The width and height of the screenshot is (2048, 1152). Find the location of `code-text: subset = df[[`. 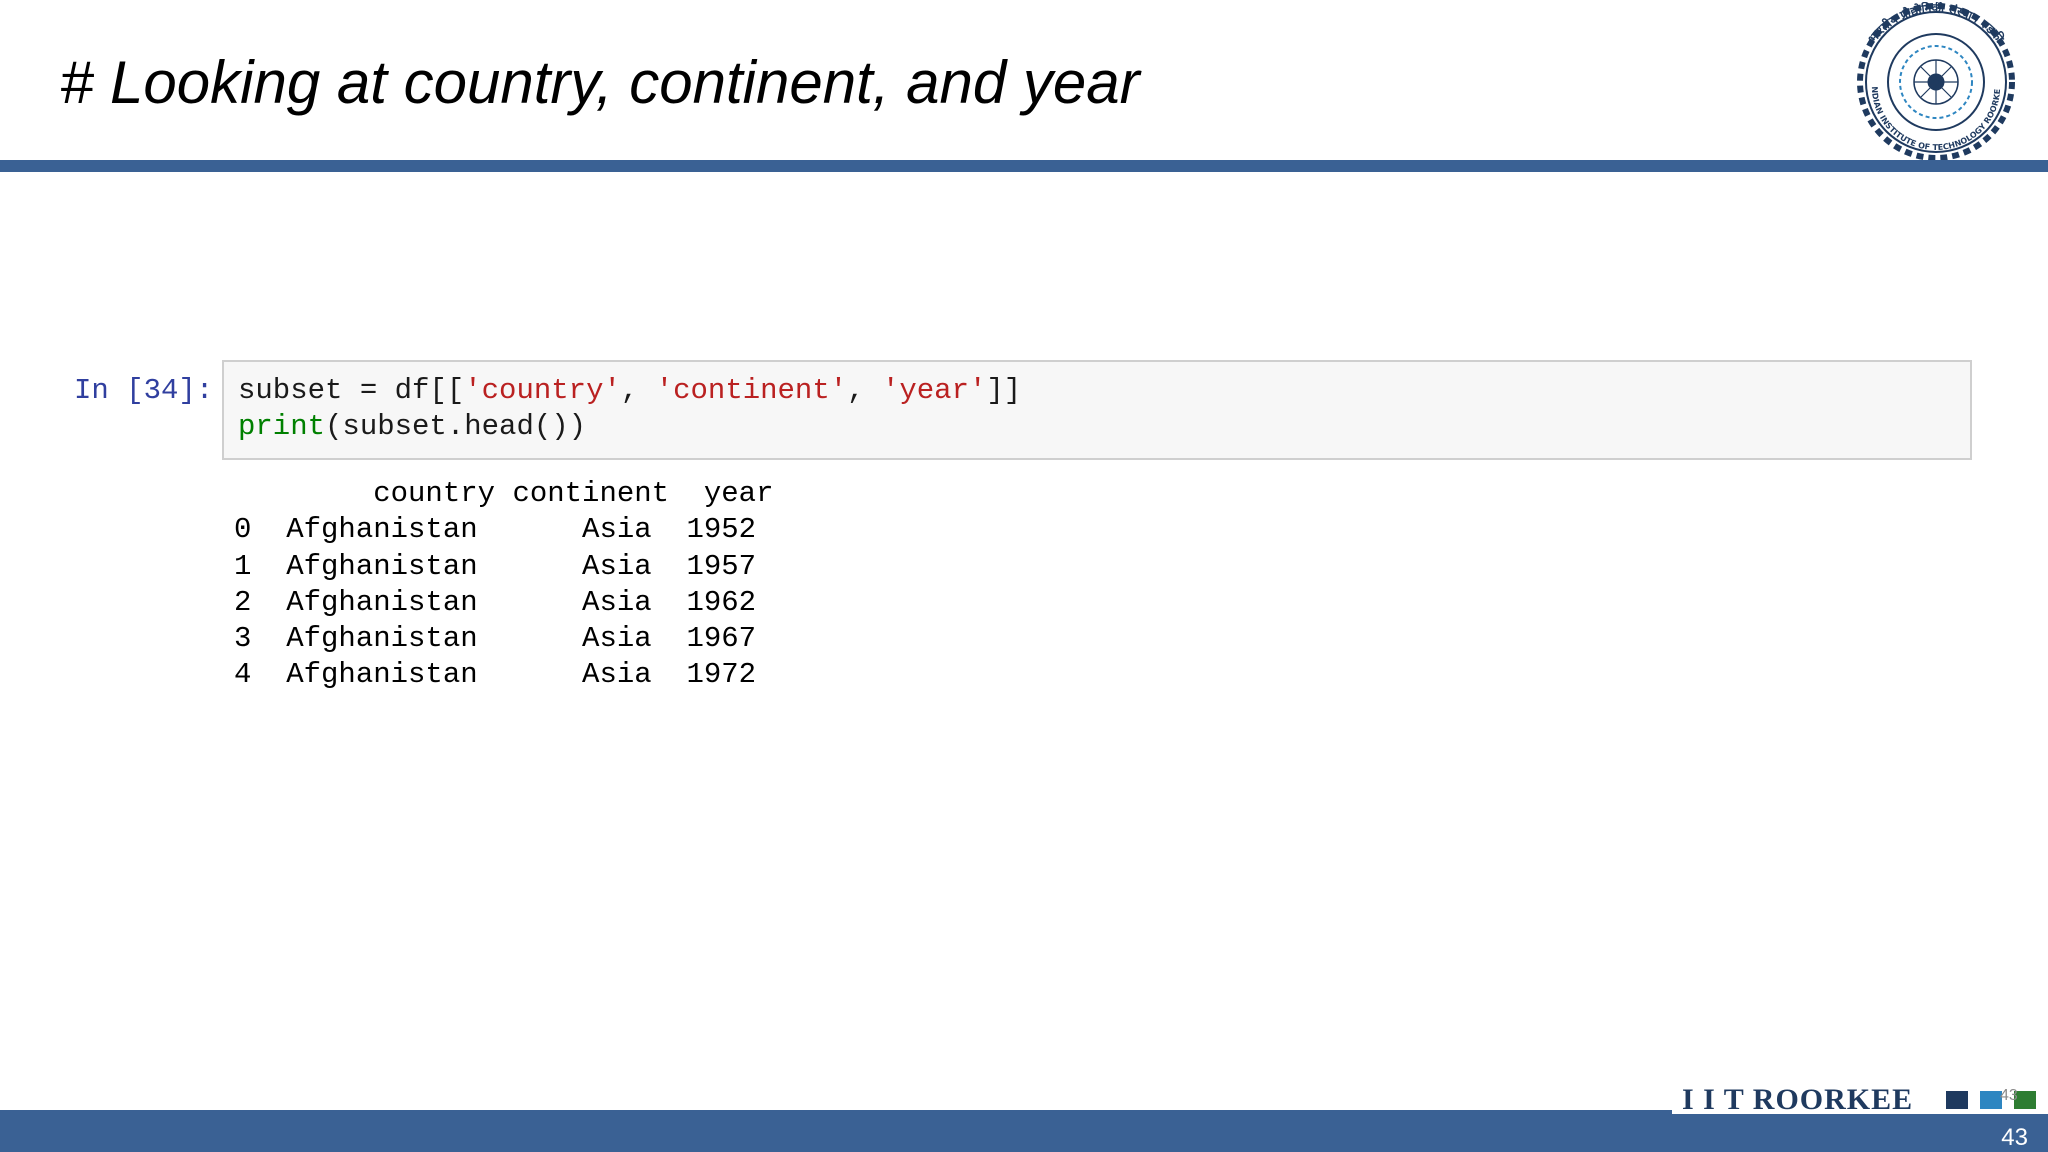

code-text: subset = df[[ is located at coordinates (351, 390).